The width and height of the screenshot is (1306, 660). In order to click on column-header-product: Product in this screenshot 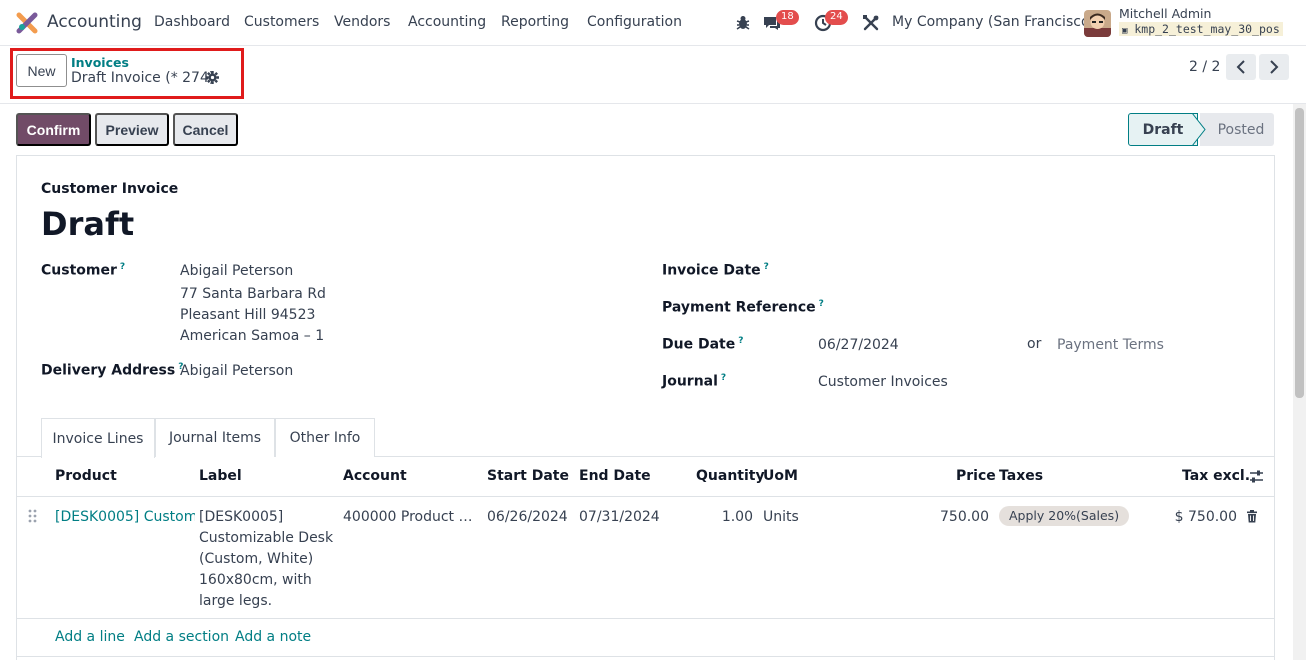, I will do `click(86, 476)`.